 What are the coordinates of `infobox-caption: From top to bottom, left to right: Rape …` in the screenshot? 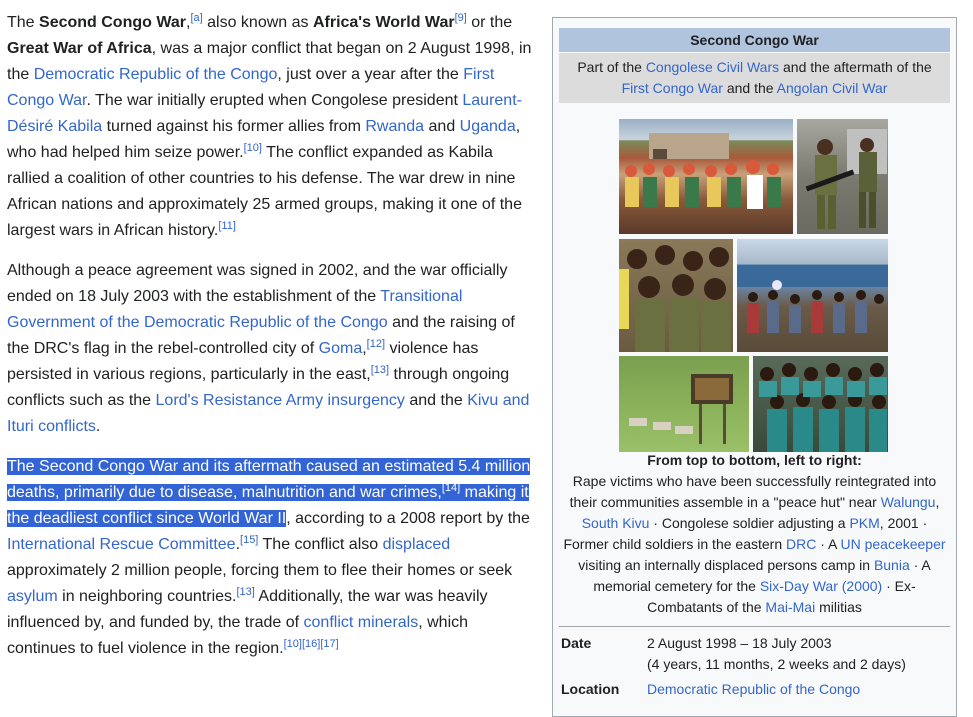 It's located at (754, 534).